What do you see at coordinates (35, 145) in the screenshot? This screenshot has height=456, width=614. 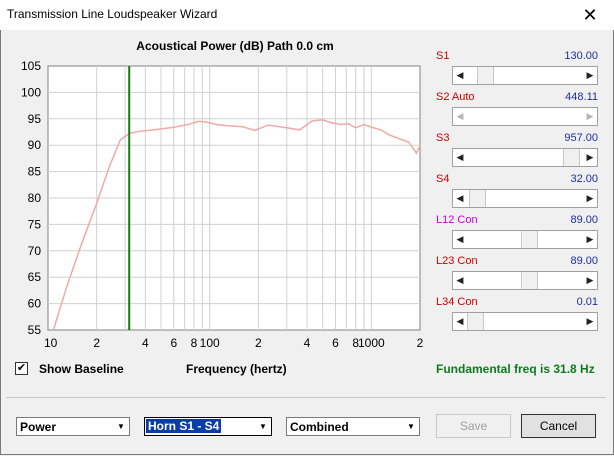 I see `y-tick-label: 90` at bounding box center [35, 145].